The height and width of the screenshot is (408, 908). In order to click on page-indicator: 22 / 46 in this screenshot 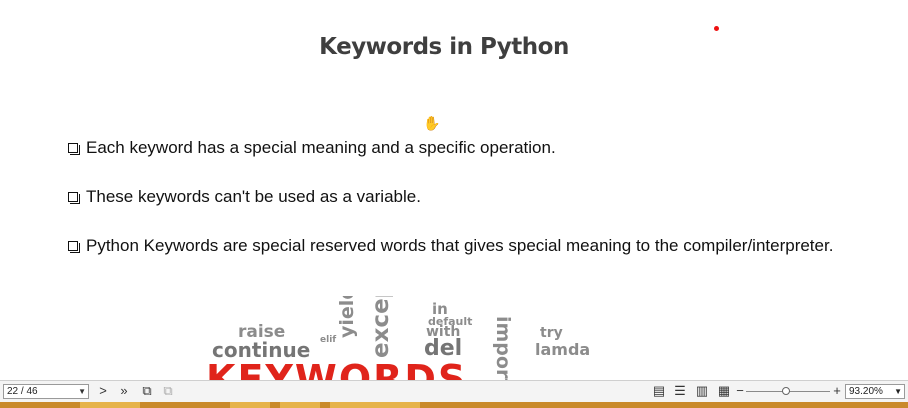, I will do `click(22, 391)`.